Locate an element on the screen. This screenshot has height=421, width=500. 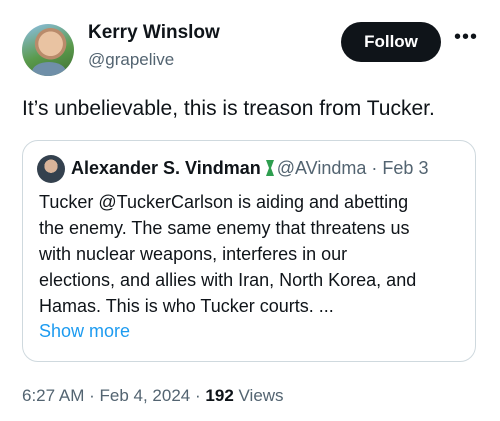
views-label: Views is located at coordinates (261, 395).